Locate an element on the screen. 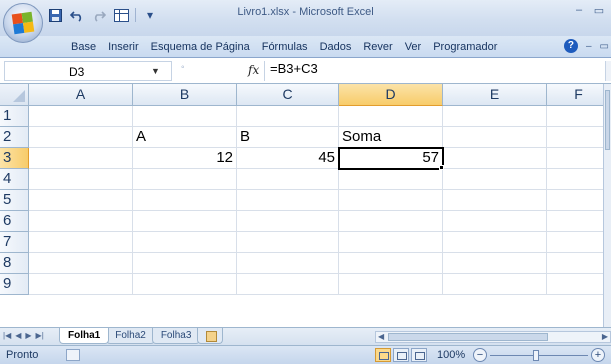 The image size is (611, 364). cell-d3: 57 is located at coordinates (391, 158).